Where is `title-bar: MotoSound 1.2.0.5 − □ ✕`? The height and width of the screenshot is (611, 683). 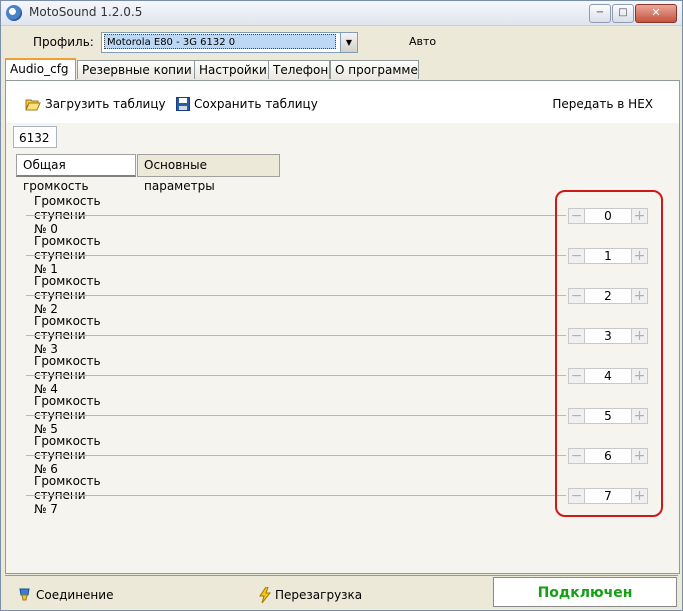
title-bar: MotoSound 1.2.0.5 − □ ✕ is located at coordinates (341, 13).